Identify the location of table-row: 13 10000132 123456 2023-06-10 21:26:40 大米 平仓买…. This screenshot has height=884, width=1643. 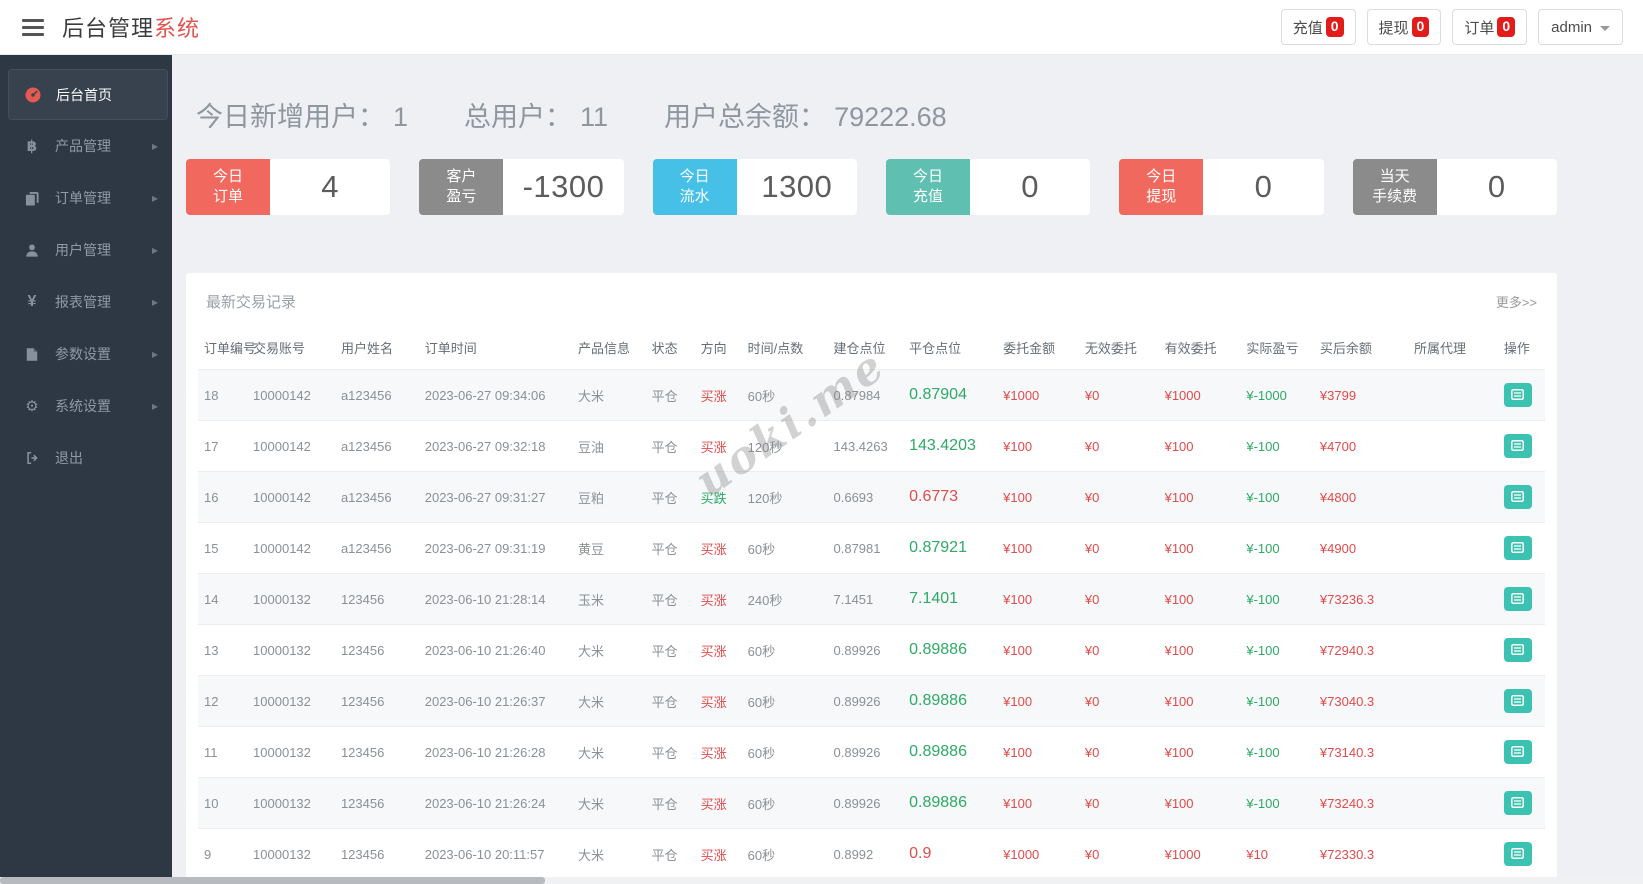
(871, 650).